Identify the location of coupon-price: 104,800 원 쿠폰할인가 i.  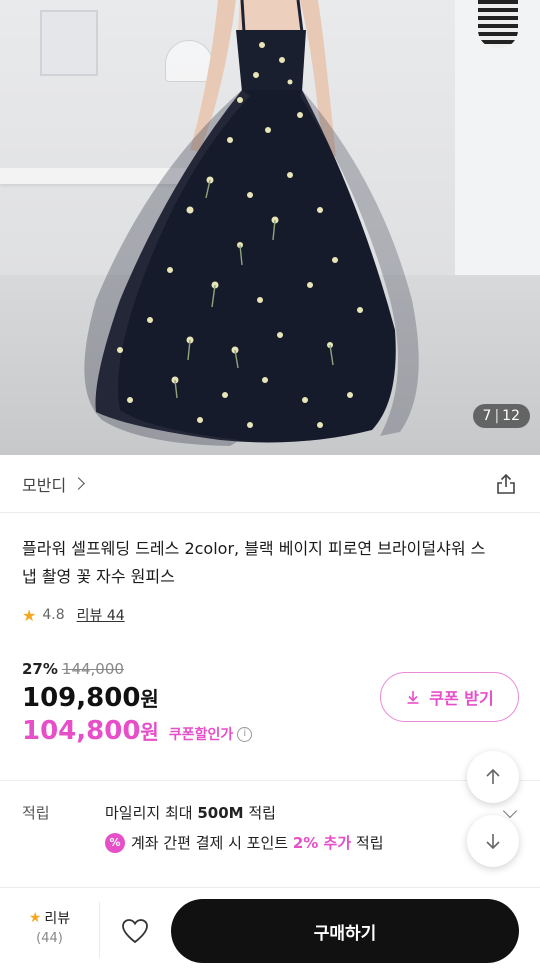
(137, 731).